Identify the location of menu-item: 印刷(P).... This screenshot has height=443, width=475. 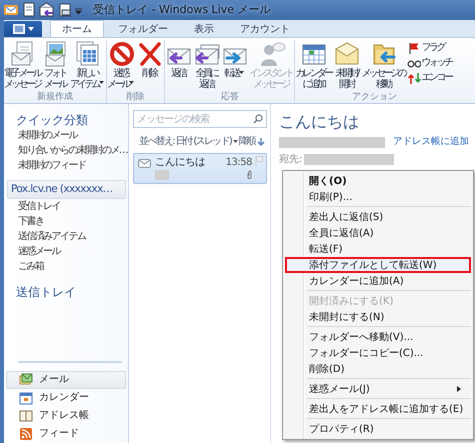
(378, 197).